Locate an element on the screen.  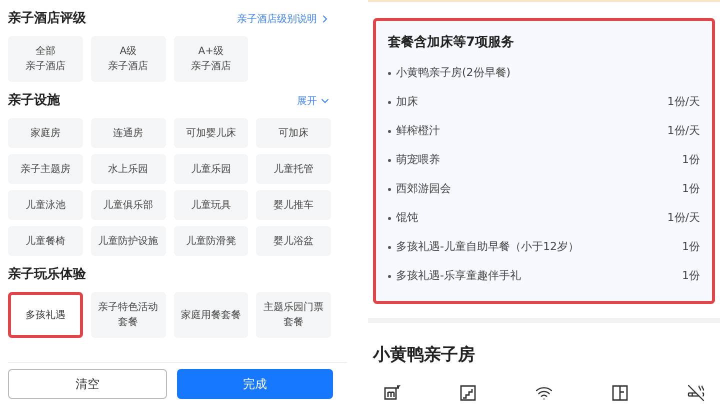
filter-option: 水上乐园 is located at coordinates (128, 169).